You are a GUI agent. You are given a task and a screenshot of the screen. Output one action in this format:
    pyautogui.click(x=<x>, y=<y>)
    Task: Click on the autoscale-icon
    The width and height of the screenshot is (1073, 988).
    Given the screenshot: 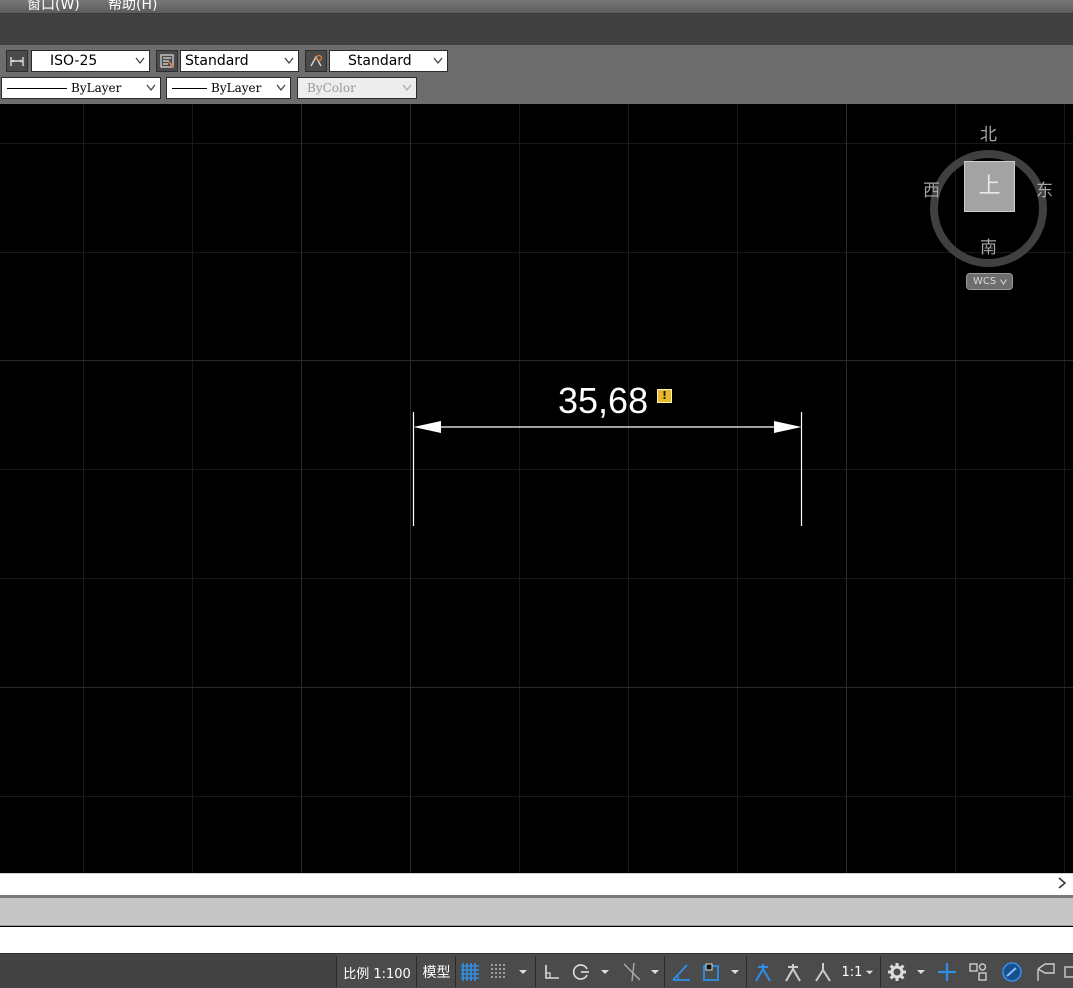 What is the action you would take?
    pyautogui.click(x=793, y=972)
    